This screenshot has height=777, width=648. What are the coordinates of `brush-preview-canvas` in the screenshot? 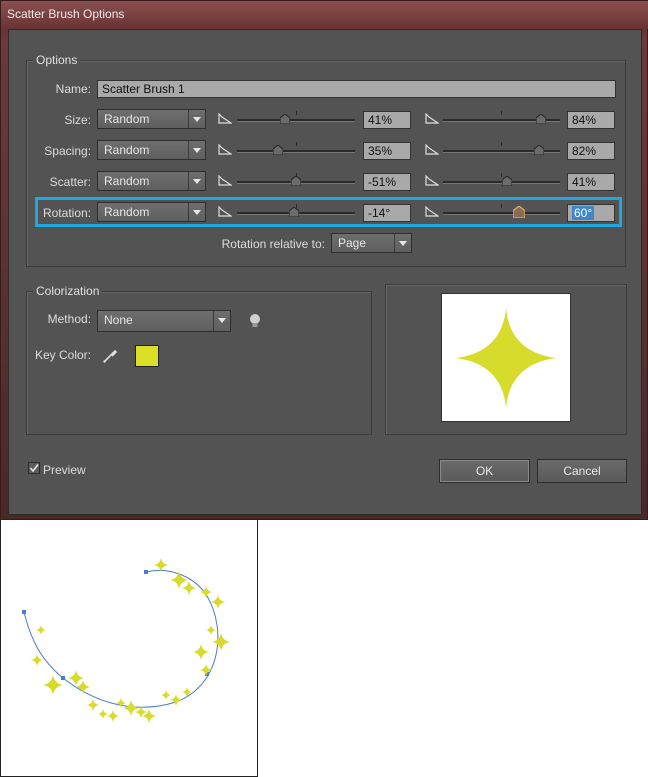 It's located at (506, 357).